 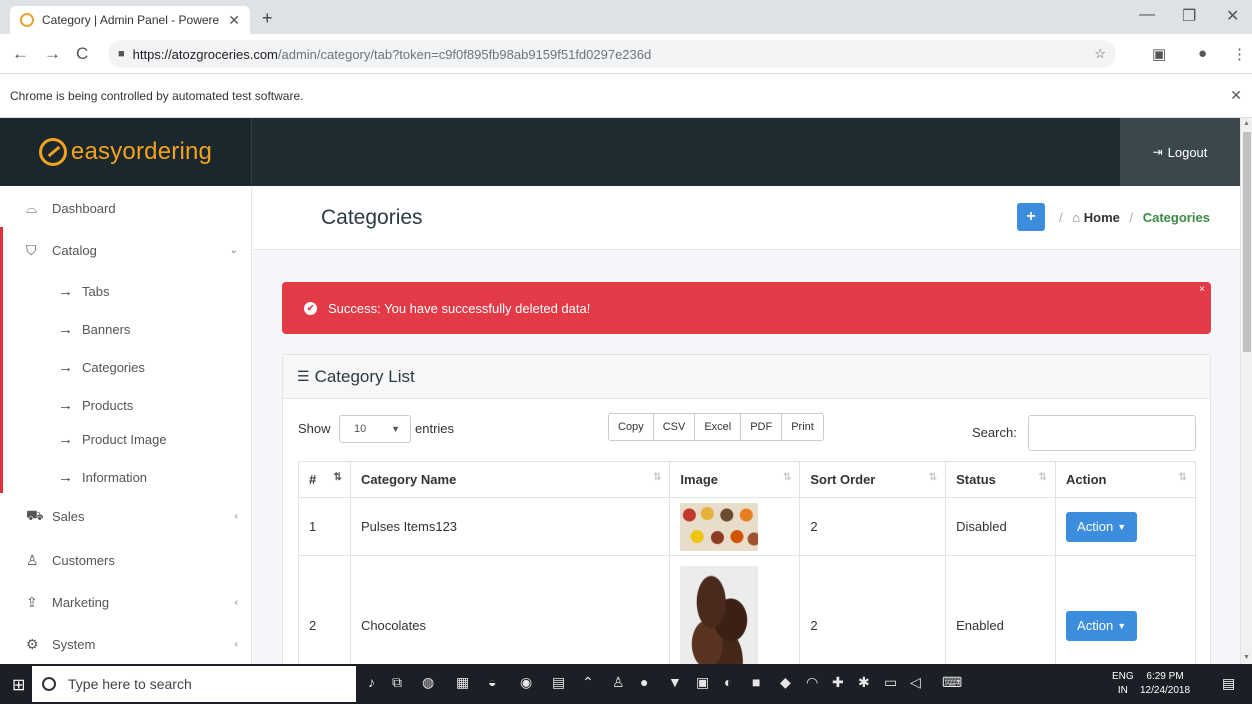 What do you see at coordinates (20, 54) in the screenshot?
I see `back-icon: ←` at bounding box center [20, 54].